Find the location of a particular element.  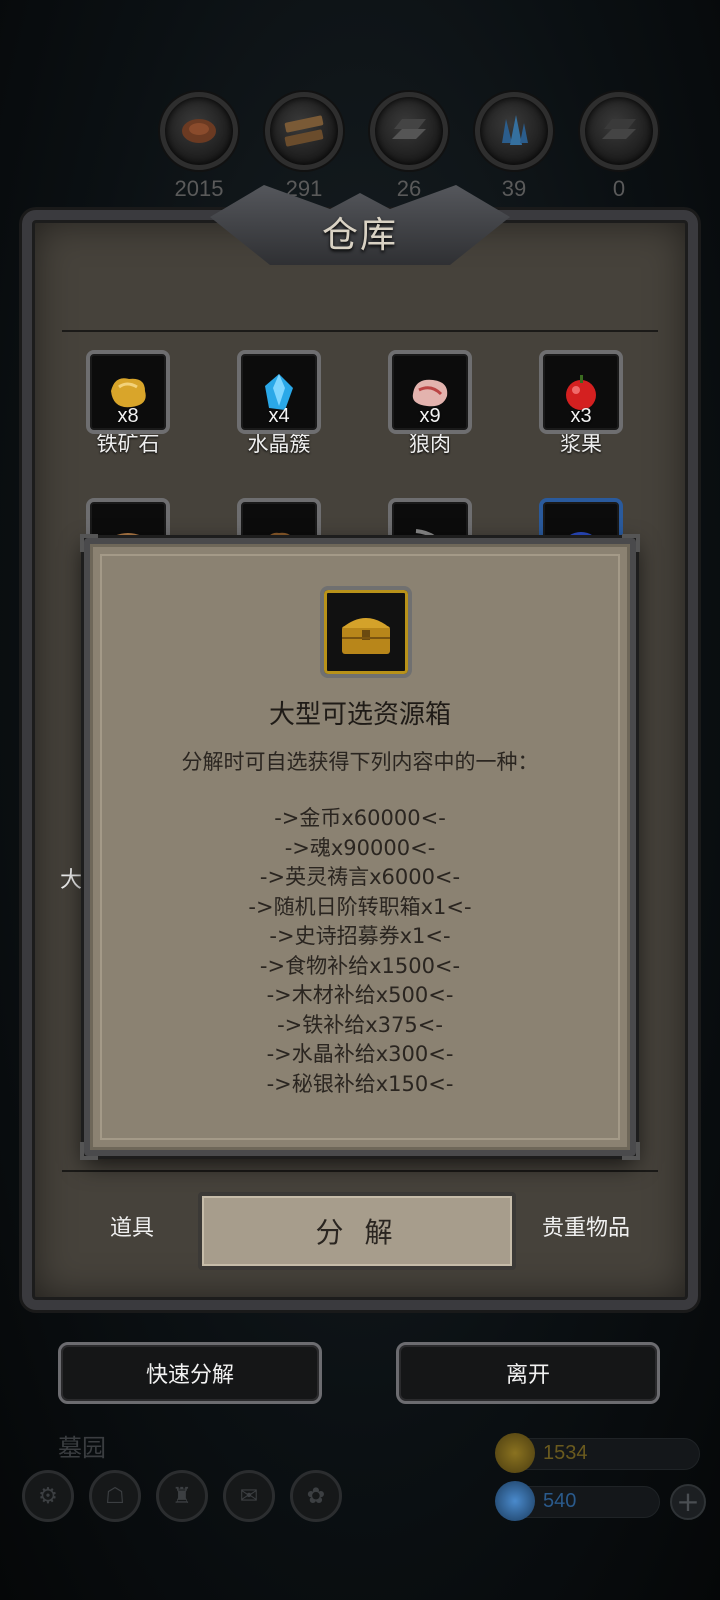

item-slot-iron-ore: x8 铁矿石 is located at coordinates (128, 404).